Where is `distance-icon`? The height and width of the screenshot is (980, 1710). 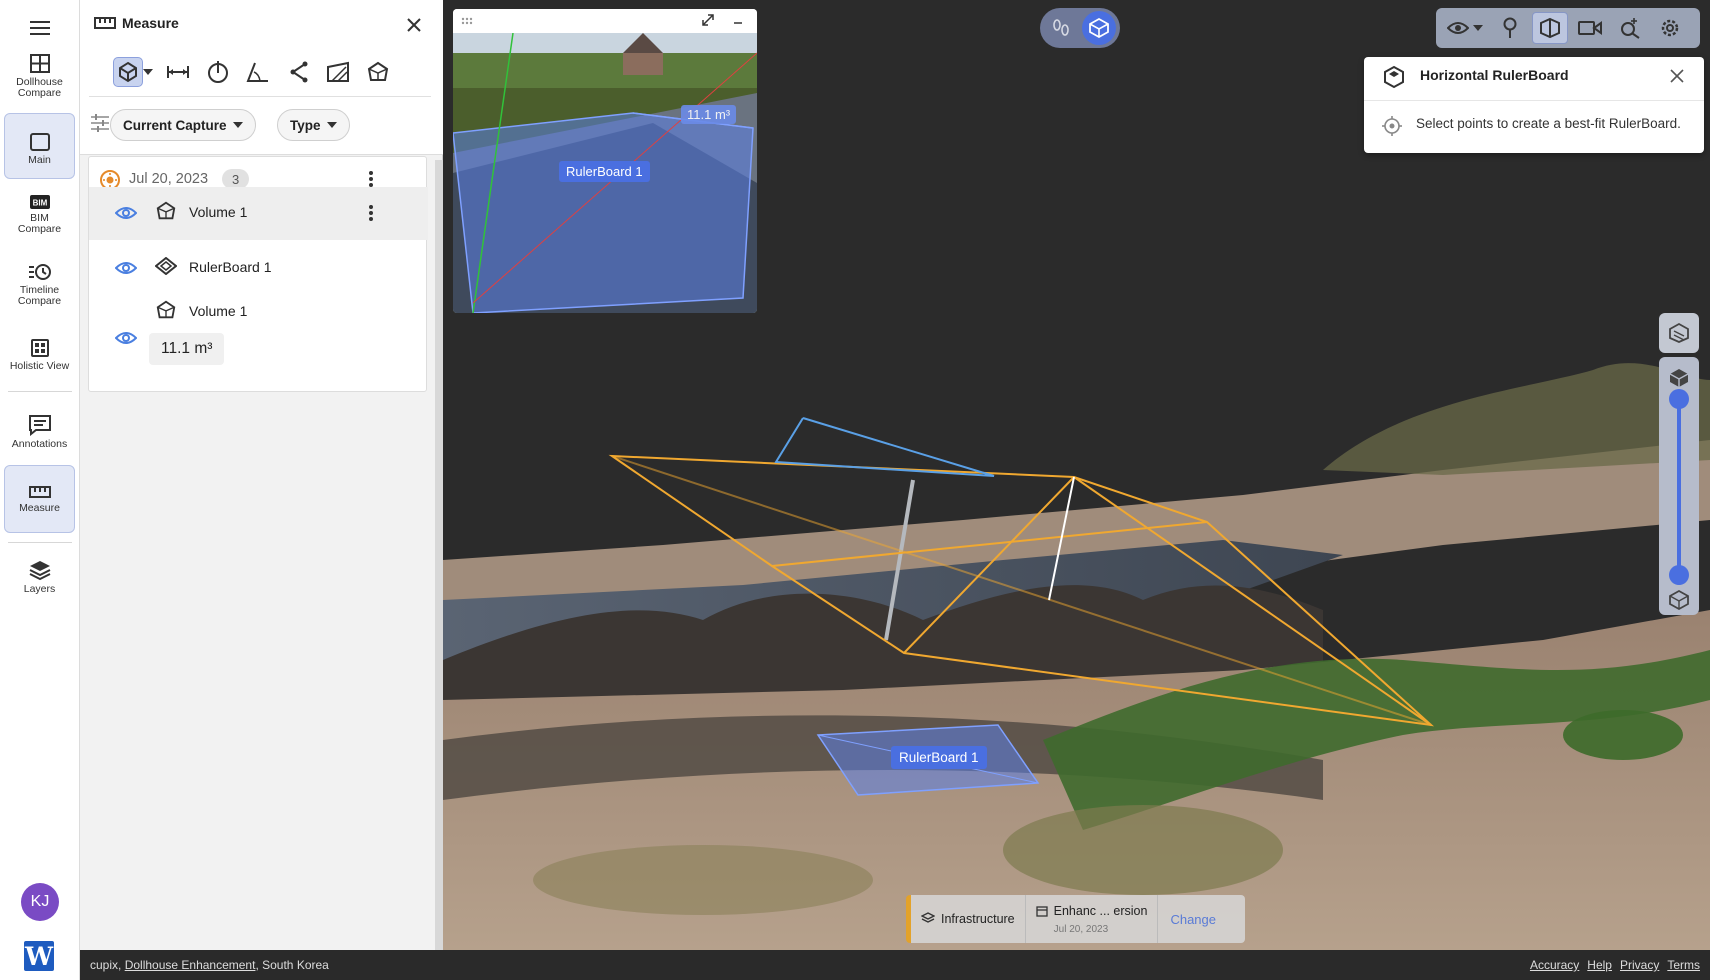 distance-icon is located at coordinates (178, 72).